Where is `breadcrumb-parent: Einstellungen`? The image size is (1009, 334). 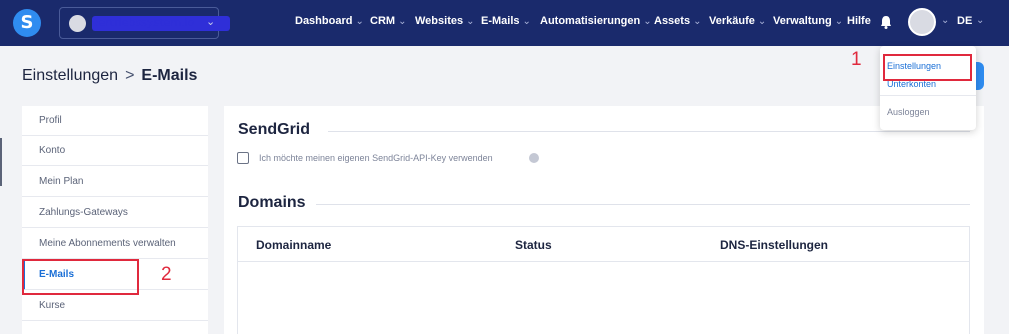 breadcrumb-parent: Einstellungen is located at coordinates (70, 75).